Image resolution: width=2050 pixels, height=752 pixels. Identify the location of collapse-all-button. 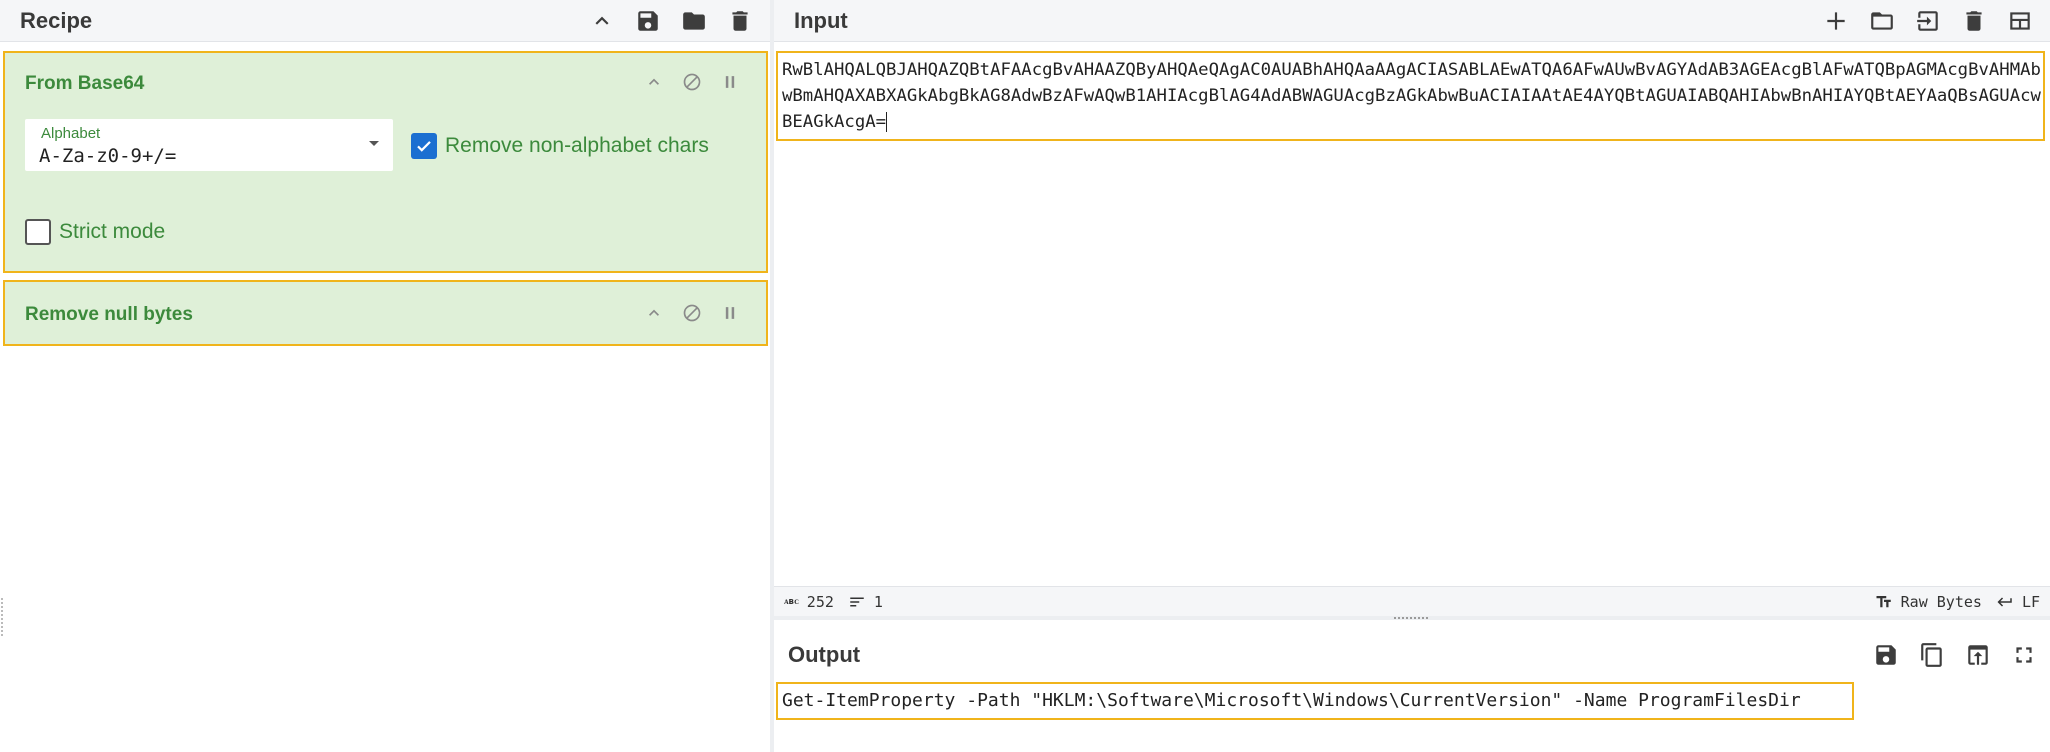
(602, 21).